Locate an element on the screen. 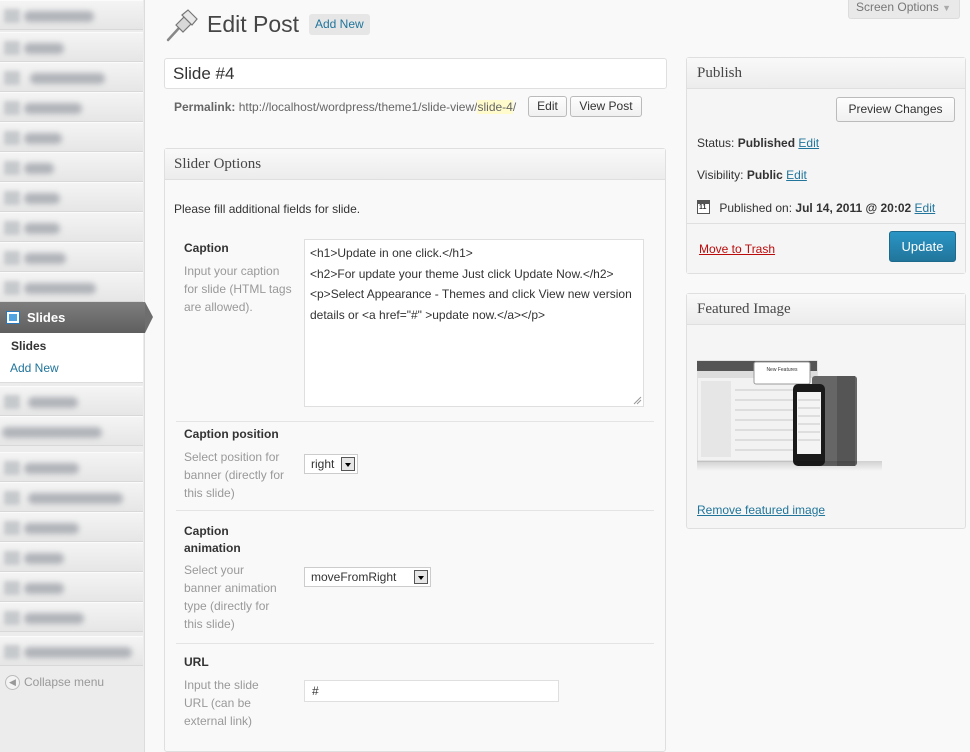 The image size is (970, 752). preview-changes-button: Preview Changes is located at coordinates (895, 109).